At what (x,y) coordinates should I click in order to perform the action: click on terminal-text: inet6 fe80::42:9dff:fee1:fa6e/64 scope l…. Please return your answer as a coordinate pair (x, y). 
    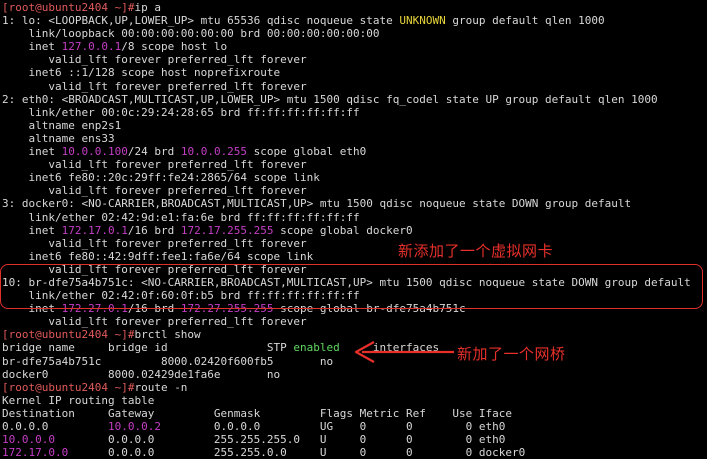
    Looking at the image, I should click on (158, 256).